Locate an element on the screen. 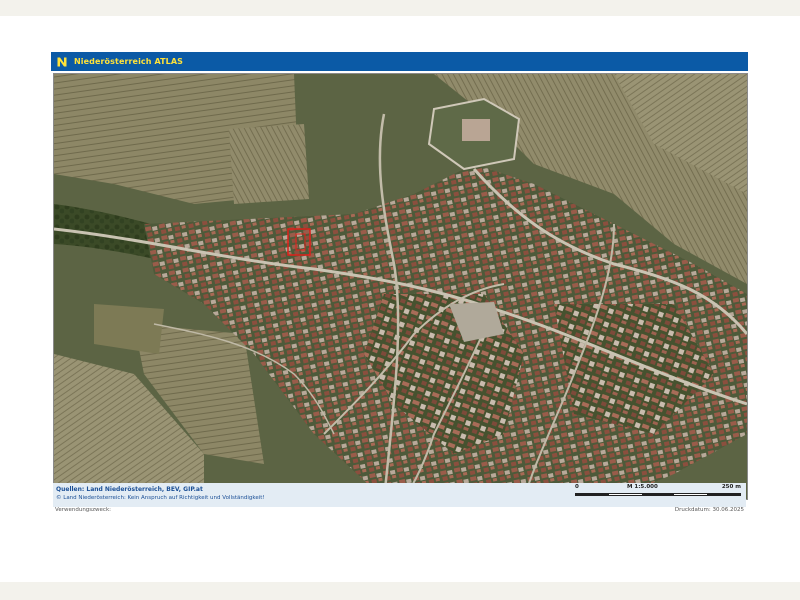 This screenshot has width=800, height=600. noe-logo-icon is located at coordinates (62, 61).